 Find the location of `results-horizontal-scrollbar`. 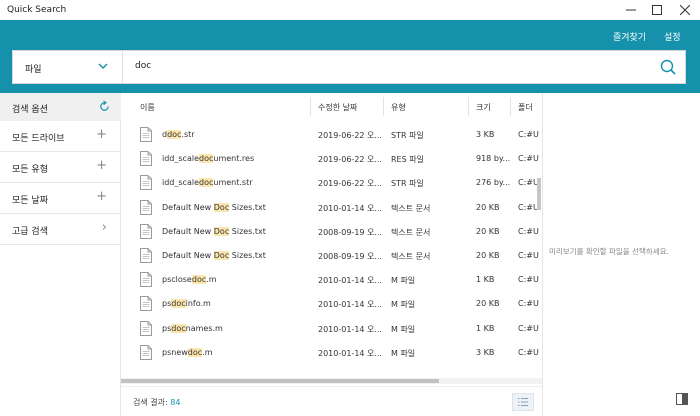

results-horizontal-scrollbar is located at coordinates (331, 381).